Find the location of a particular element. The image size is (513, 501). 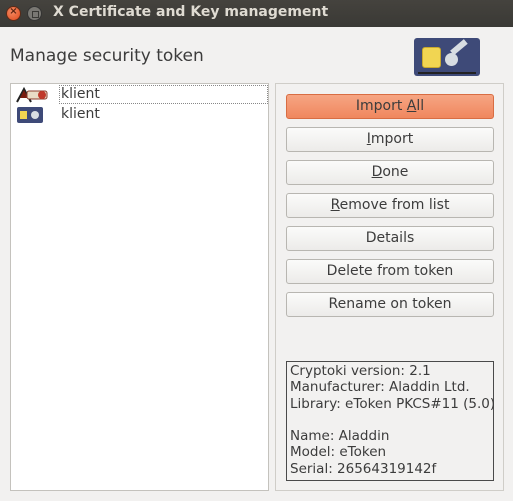

library: Library: eToken PKCS#11 (5.0) is located at coordinates (393, 403).